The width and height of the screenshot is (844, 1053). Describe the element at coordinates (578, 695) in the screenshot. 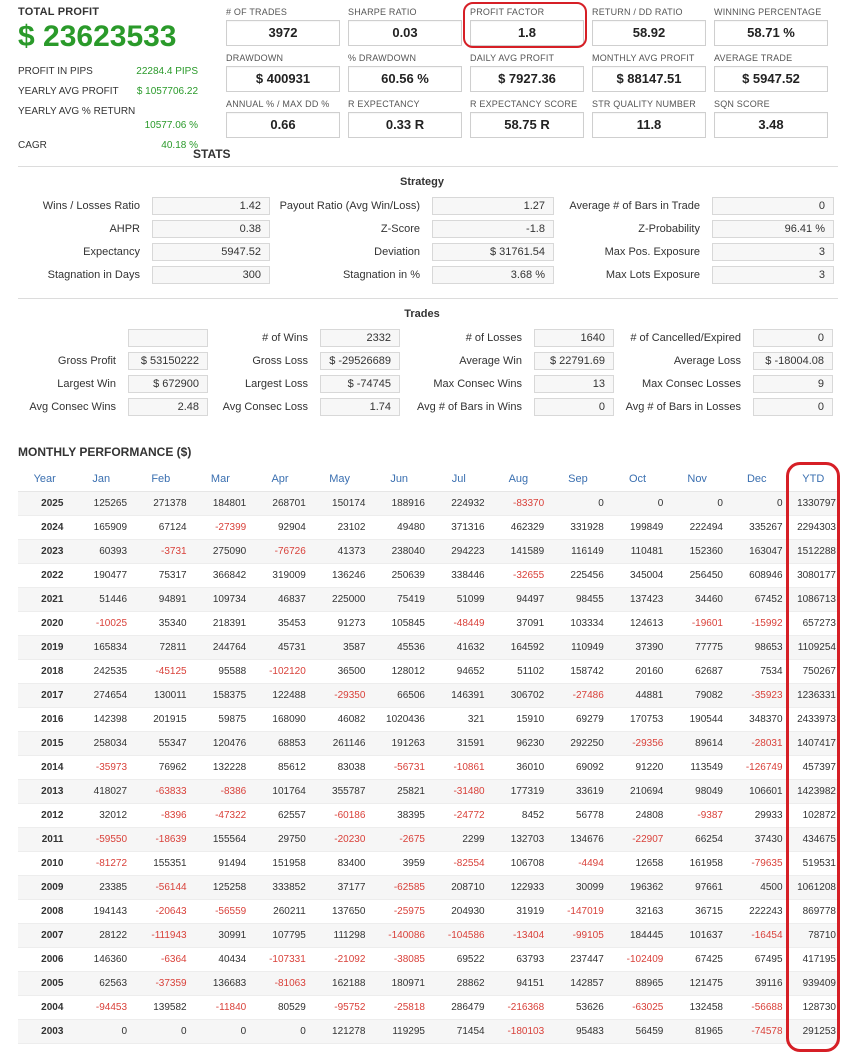

I see `month-cell: -27486` at that location.